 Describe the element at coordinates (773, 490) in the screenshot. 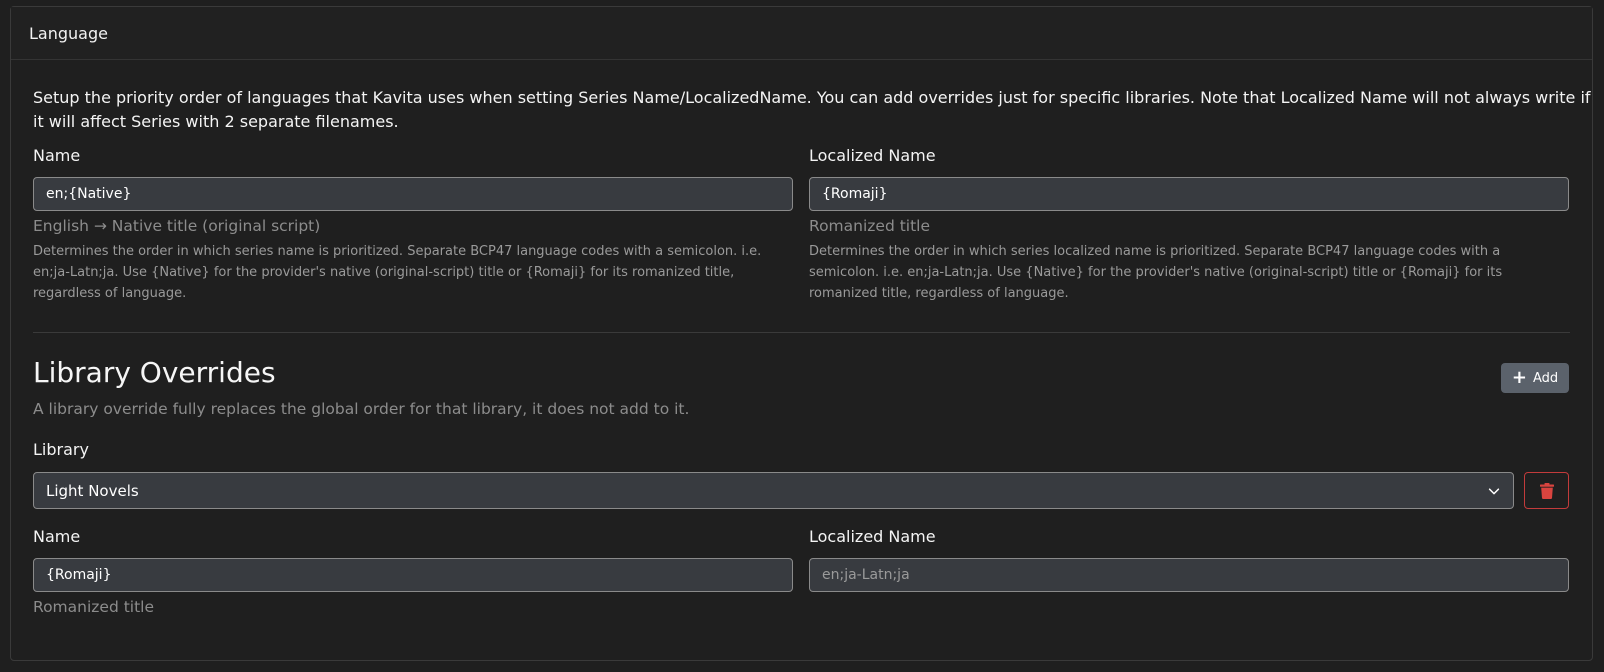

I see `library-select: Light Novels` at that location.